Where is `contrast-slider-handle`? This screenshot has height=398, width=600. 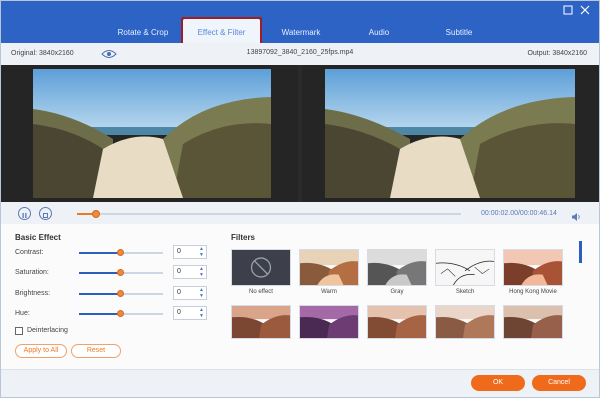 contrast-slider-handle is located at coordinates (120, 252).